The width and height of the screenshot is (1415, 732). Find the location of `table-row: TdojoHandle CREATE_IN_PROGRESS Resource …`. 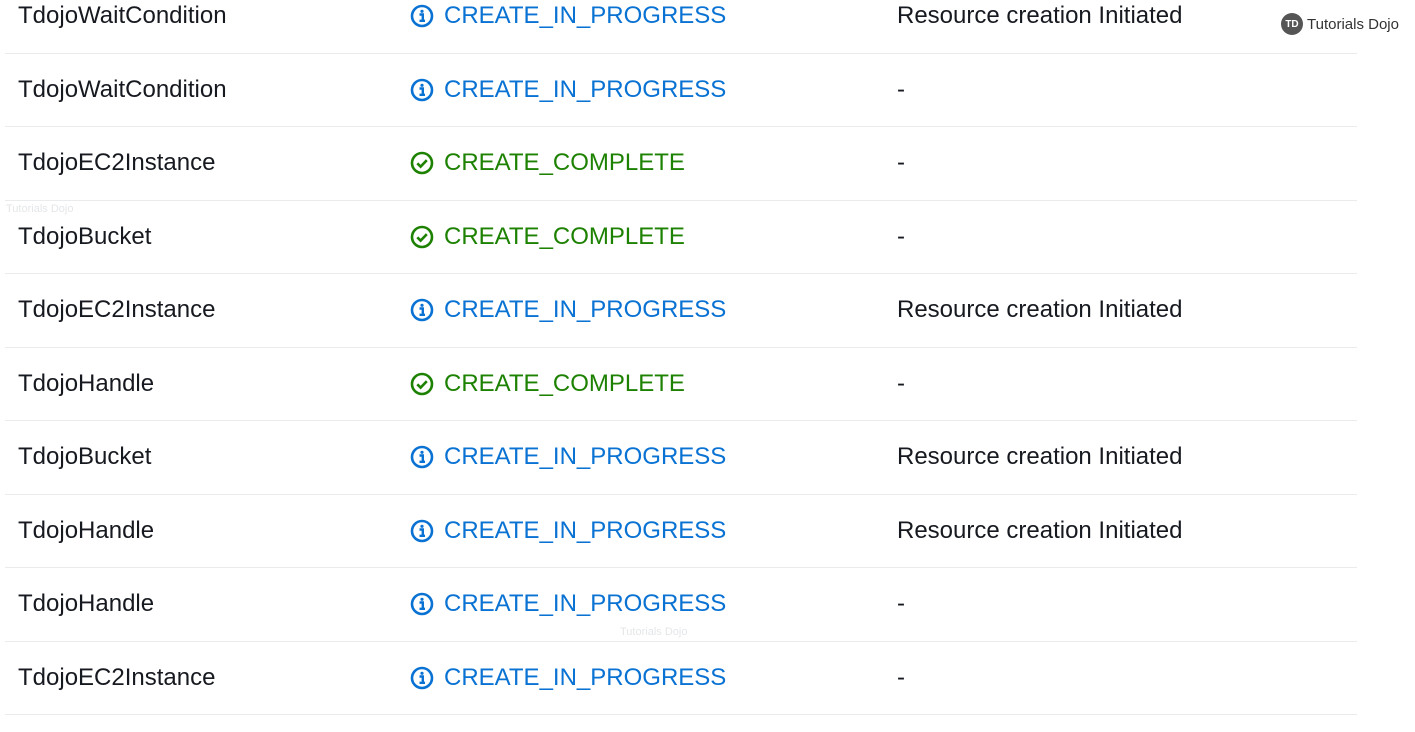

table-row: TdojoHandle CREATE_IN_PROGRESS Resource … is located at coordinates (681, 531).